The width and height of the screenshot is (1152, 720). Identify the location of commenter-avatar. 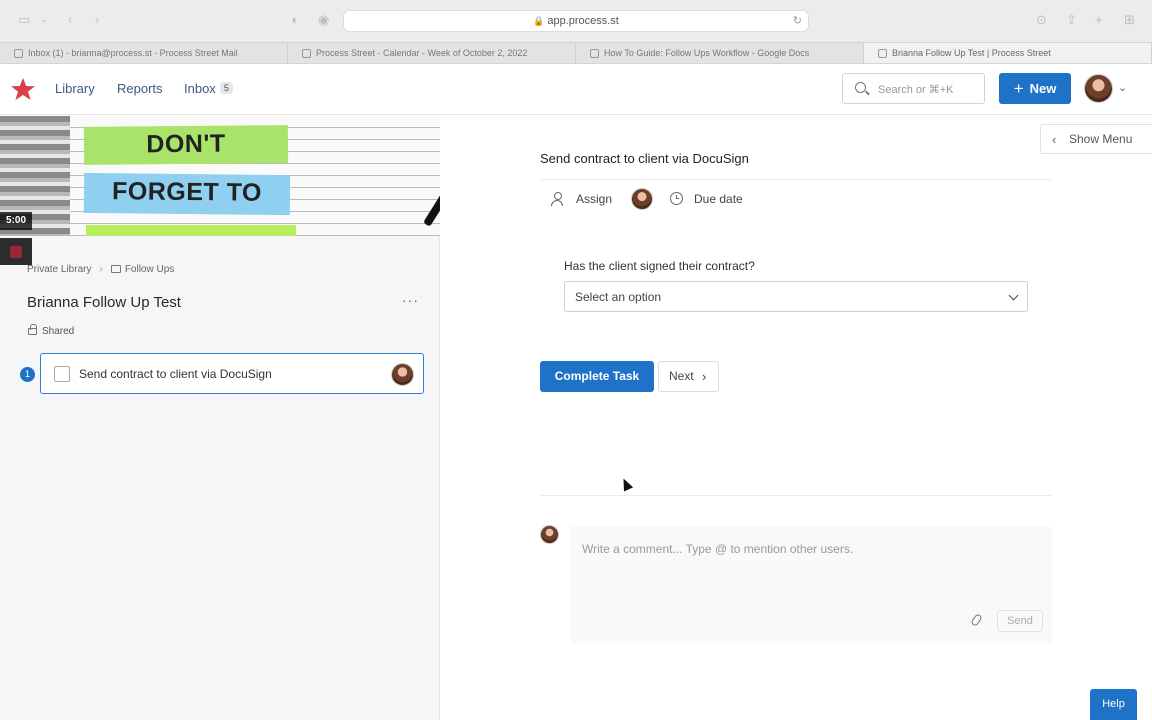
(549, 534).